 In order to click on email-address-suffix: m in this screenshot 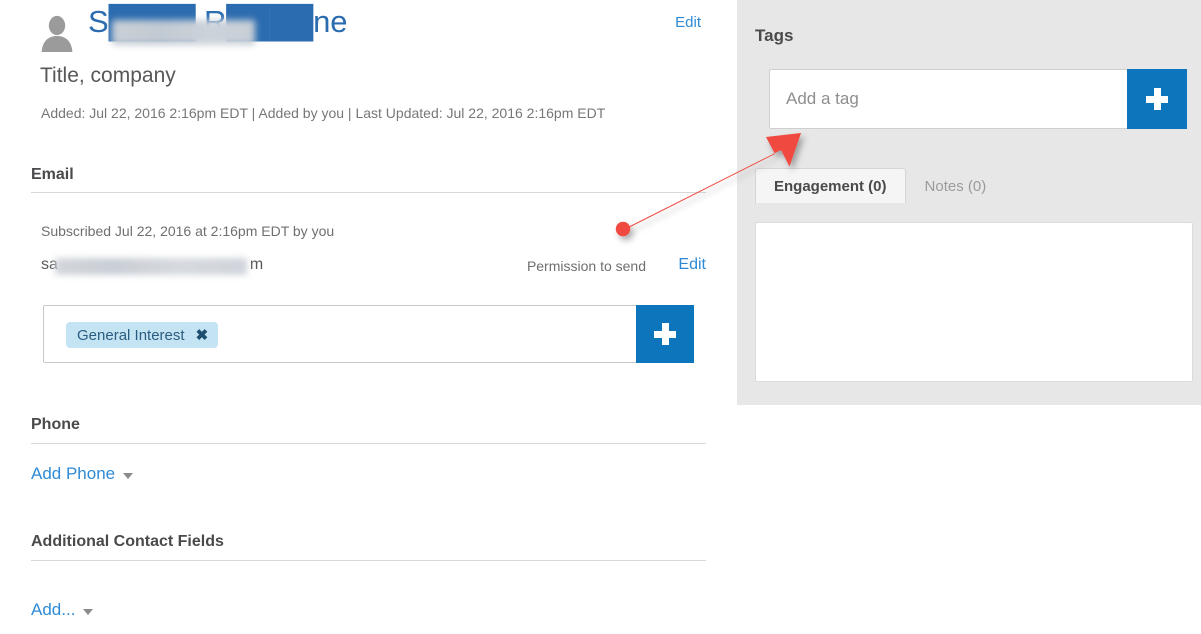, I will do `click(256, 264)`.